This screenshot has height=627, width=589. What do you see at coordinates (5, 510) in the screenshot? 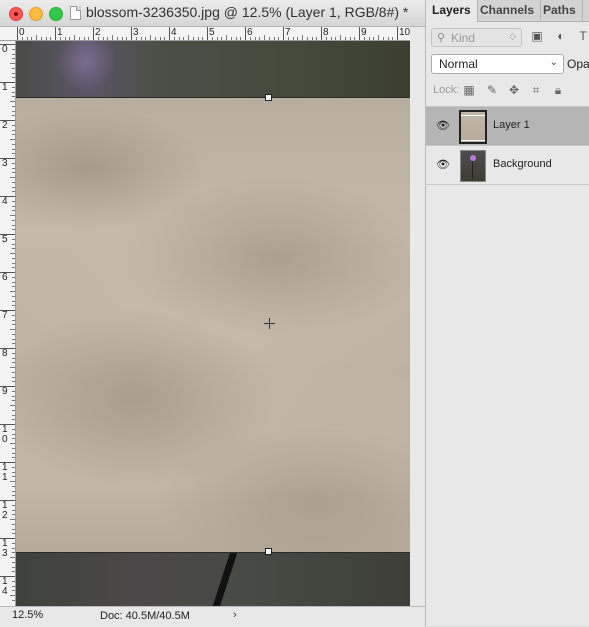
I see `ruler-label: 12` at bounding box center [5, 510].